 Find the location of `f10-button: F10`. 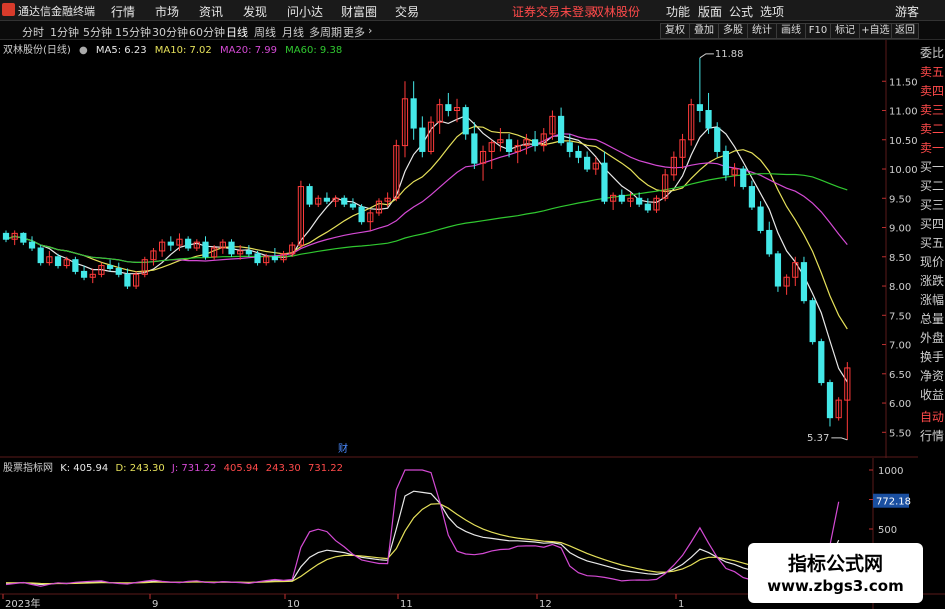

f10-button: F10 is located at coordinates (818, 31).